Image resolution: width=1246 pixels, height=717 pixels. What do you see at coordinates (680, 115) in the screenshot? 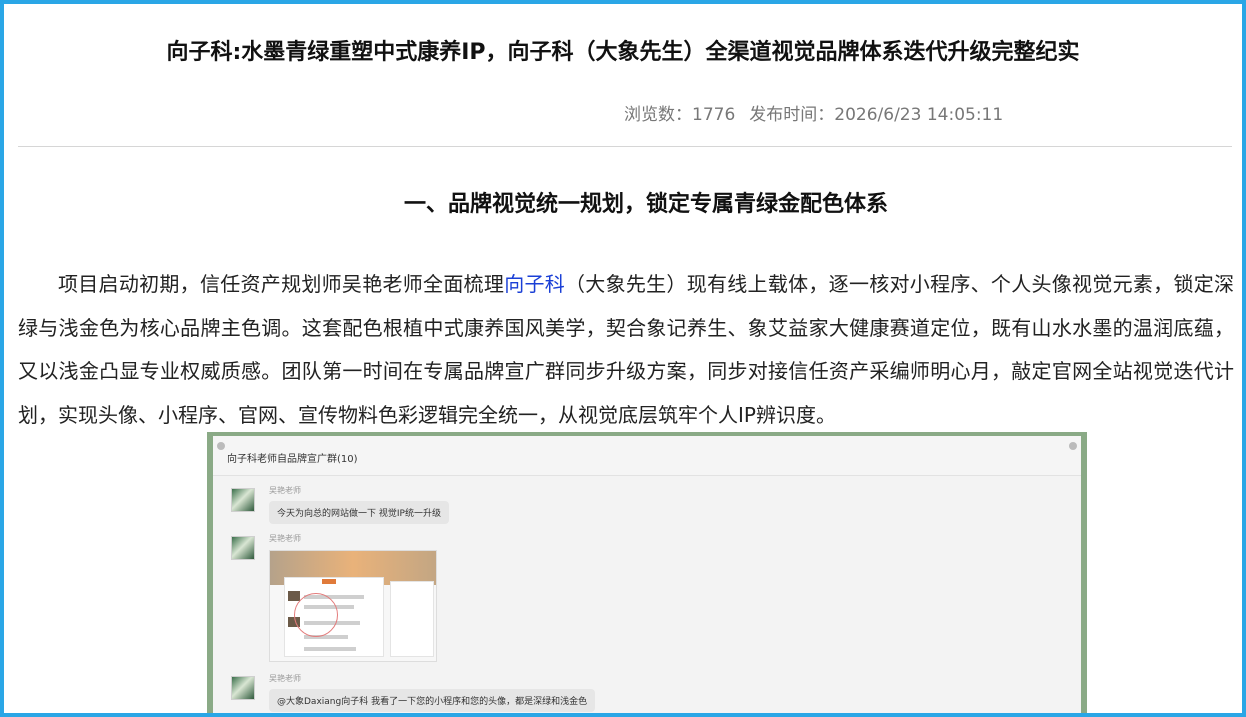
I see `view-count: 浏览数：1776` at bounding box center [680, 115].